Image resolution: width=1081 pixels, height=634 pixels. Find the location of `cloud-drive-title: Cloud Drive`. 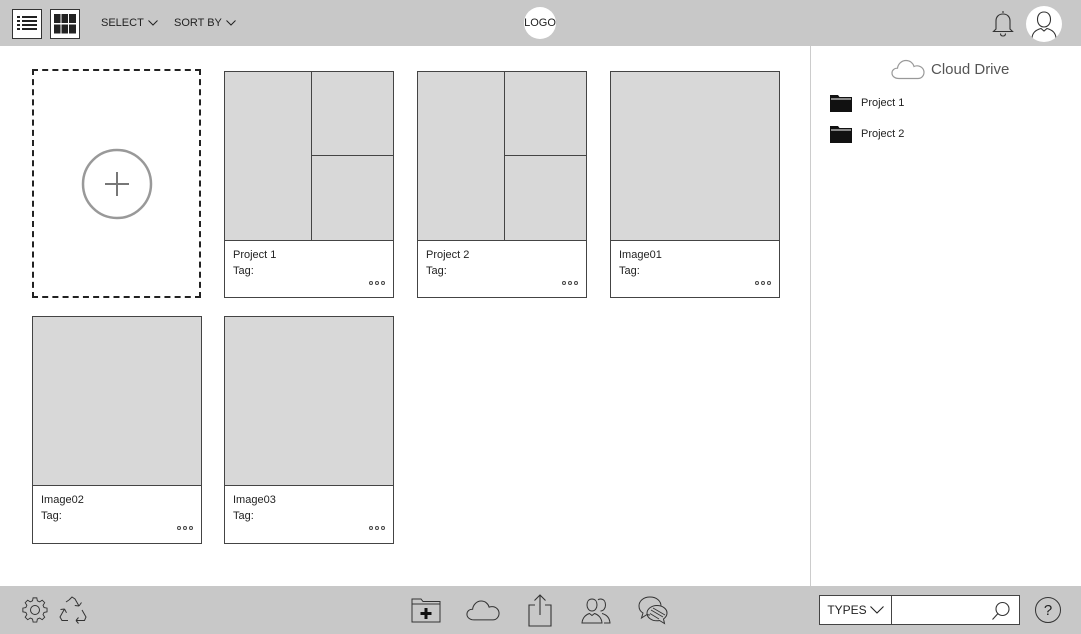

cloud-drive-title: Cloud Drive is located at coordinates (970, 69).